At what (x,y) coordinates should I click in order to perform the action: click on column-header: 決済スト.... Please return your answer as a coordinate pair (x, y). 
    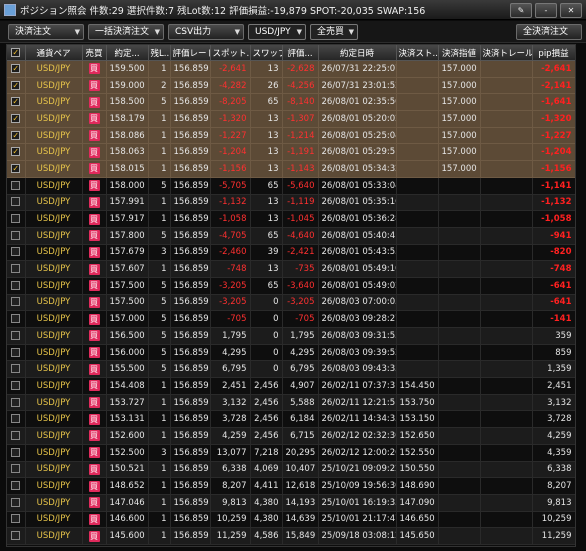
    Looking at the image, I should click on (417, 53).